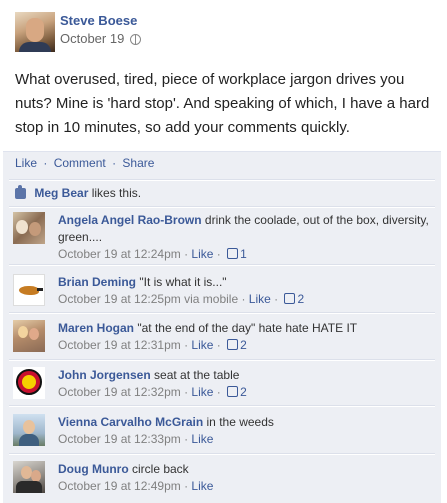 The height and width of the screenshot is (503, 447). I want to click on likes-suffix: likes this., so click(116, 193).